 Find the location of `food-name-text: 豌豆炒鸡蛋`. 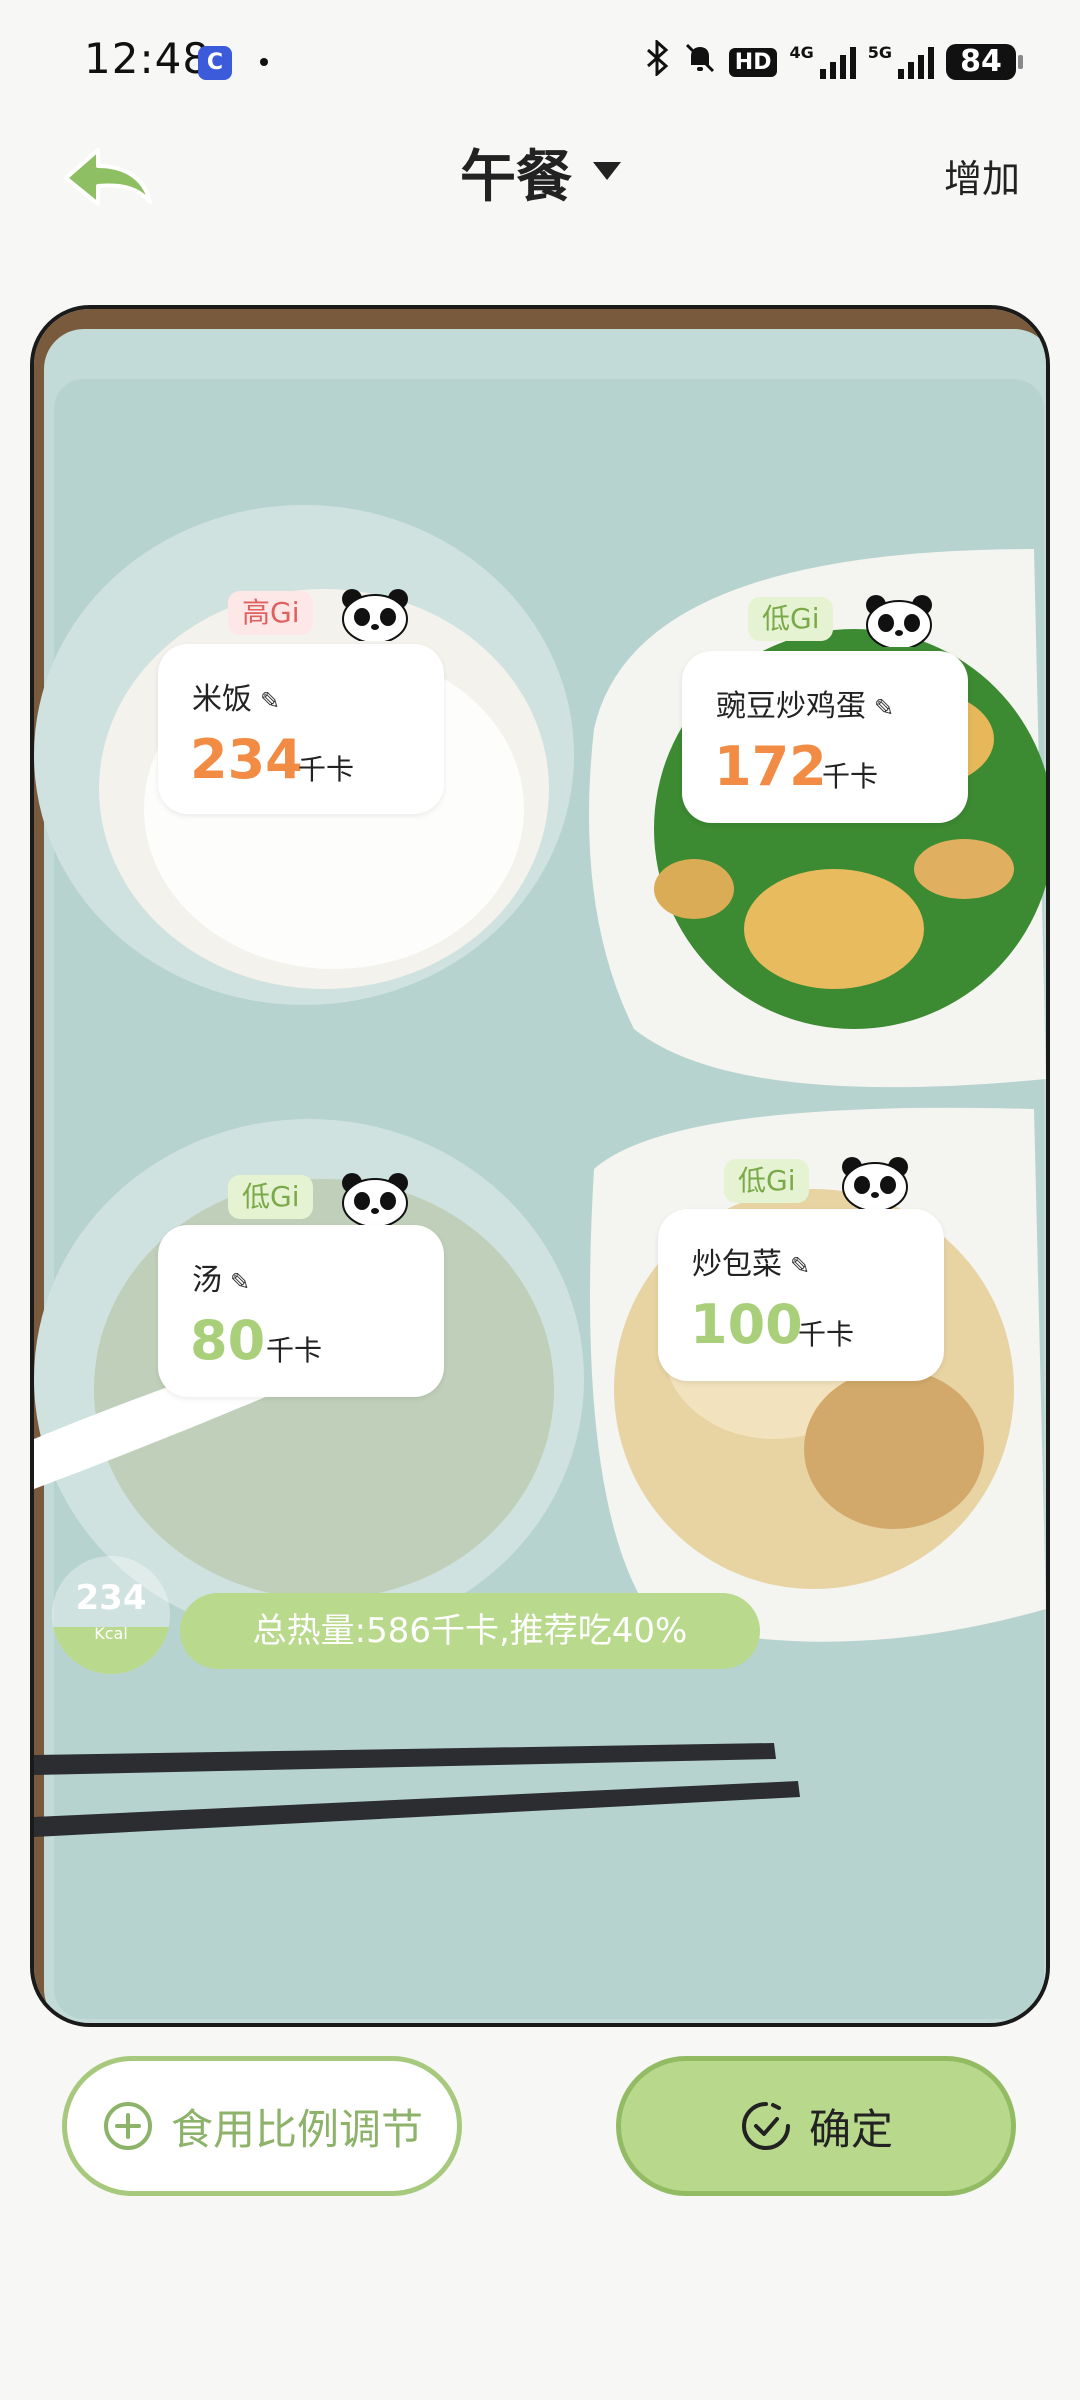

food-name-text: 豌豆炒鸡蛋 is located at coordinates (791, 706).